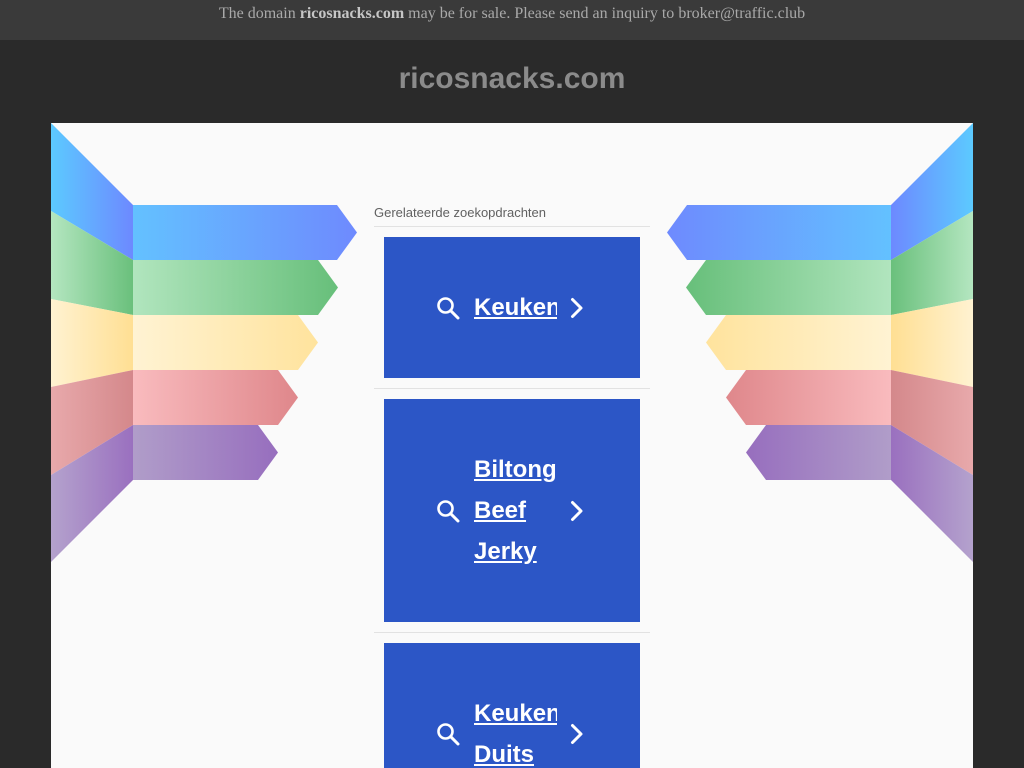 The image size is (1024, 768). What do you see at coordinates (798, 342) in the screenshot?
I see `ribbon-right-yellow-arrow` at bounding box center [798, 342].